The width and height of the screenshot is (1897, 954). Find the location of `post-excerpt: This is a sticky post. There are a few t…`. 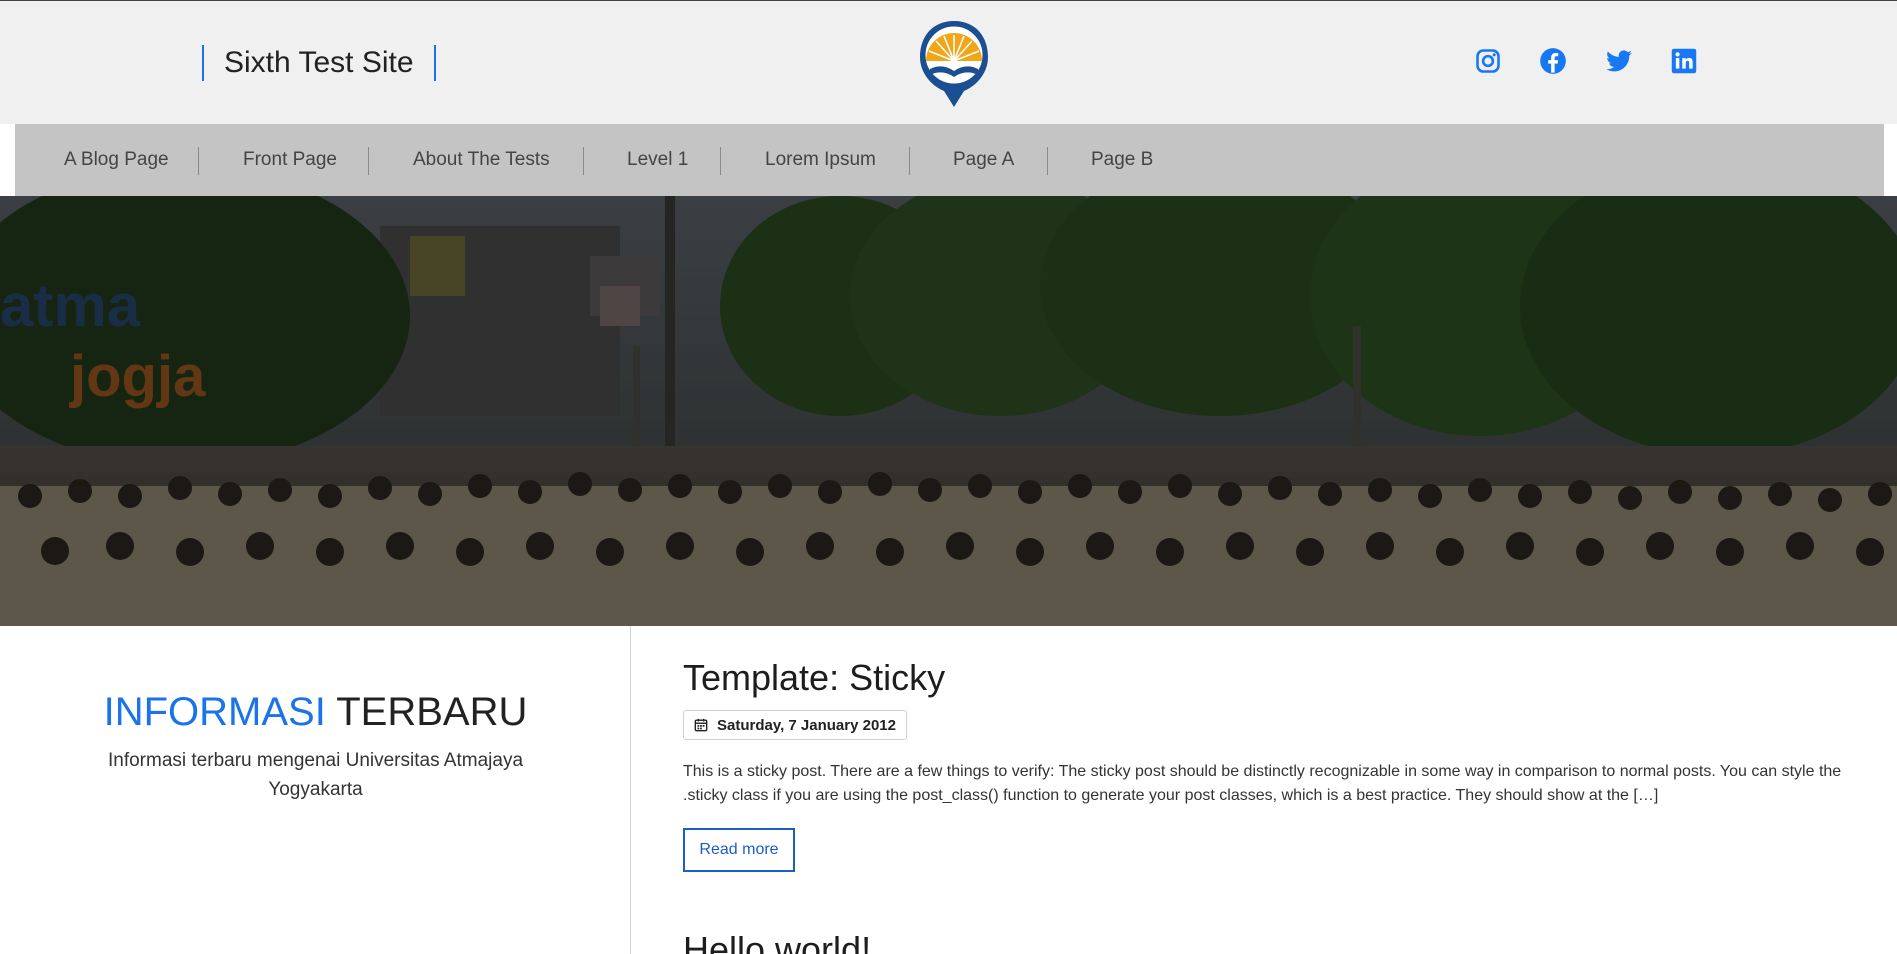

post-excerpt: This is a sticky post. There are a few t… is located at coordinates (1262, 783).